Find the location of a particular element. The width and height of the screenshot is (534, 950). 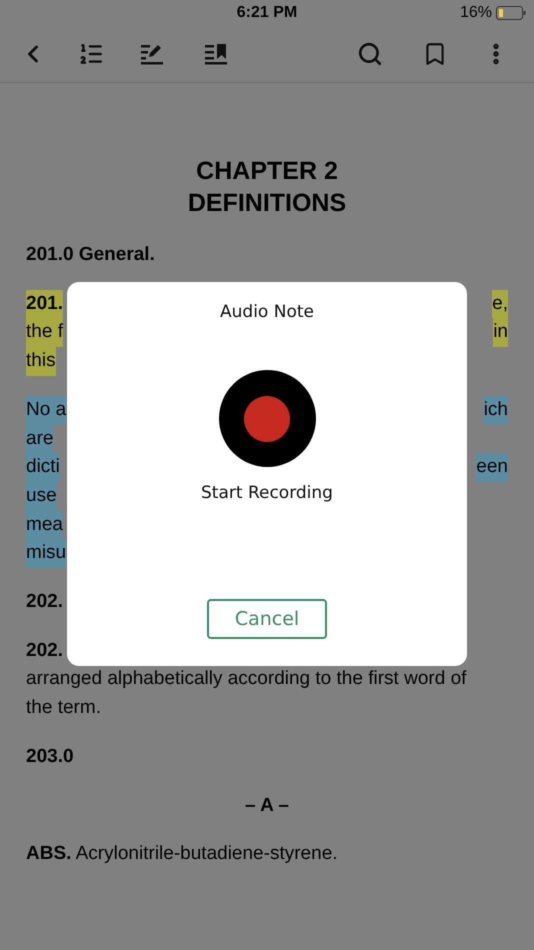

document-text: the f is located at coordinates (44, 333).